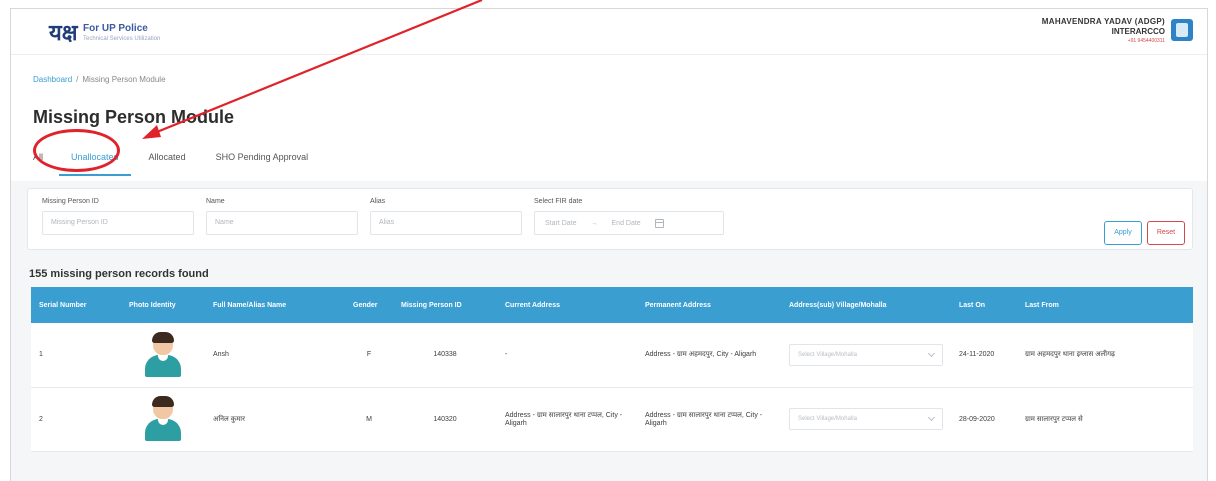 Image resolution: width=1216 pixels, height=481 pixels. I want to click on fir-end-date: End Date, so click(626, 223).